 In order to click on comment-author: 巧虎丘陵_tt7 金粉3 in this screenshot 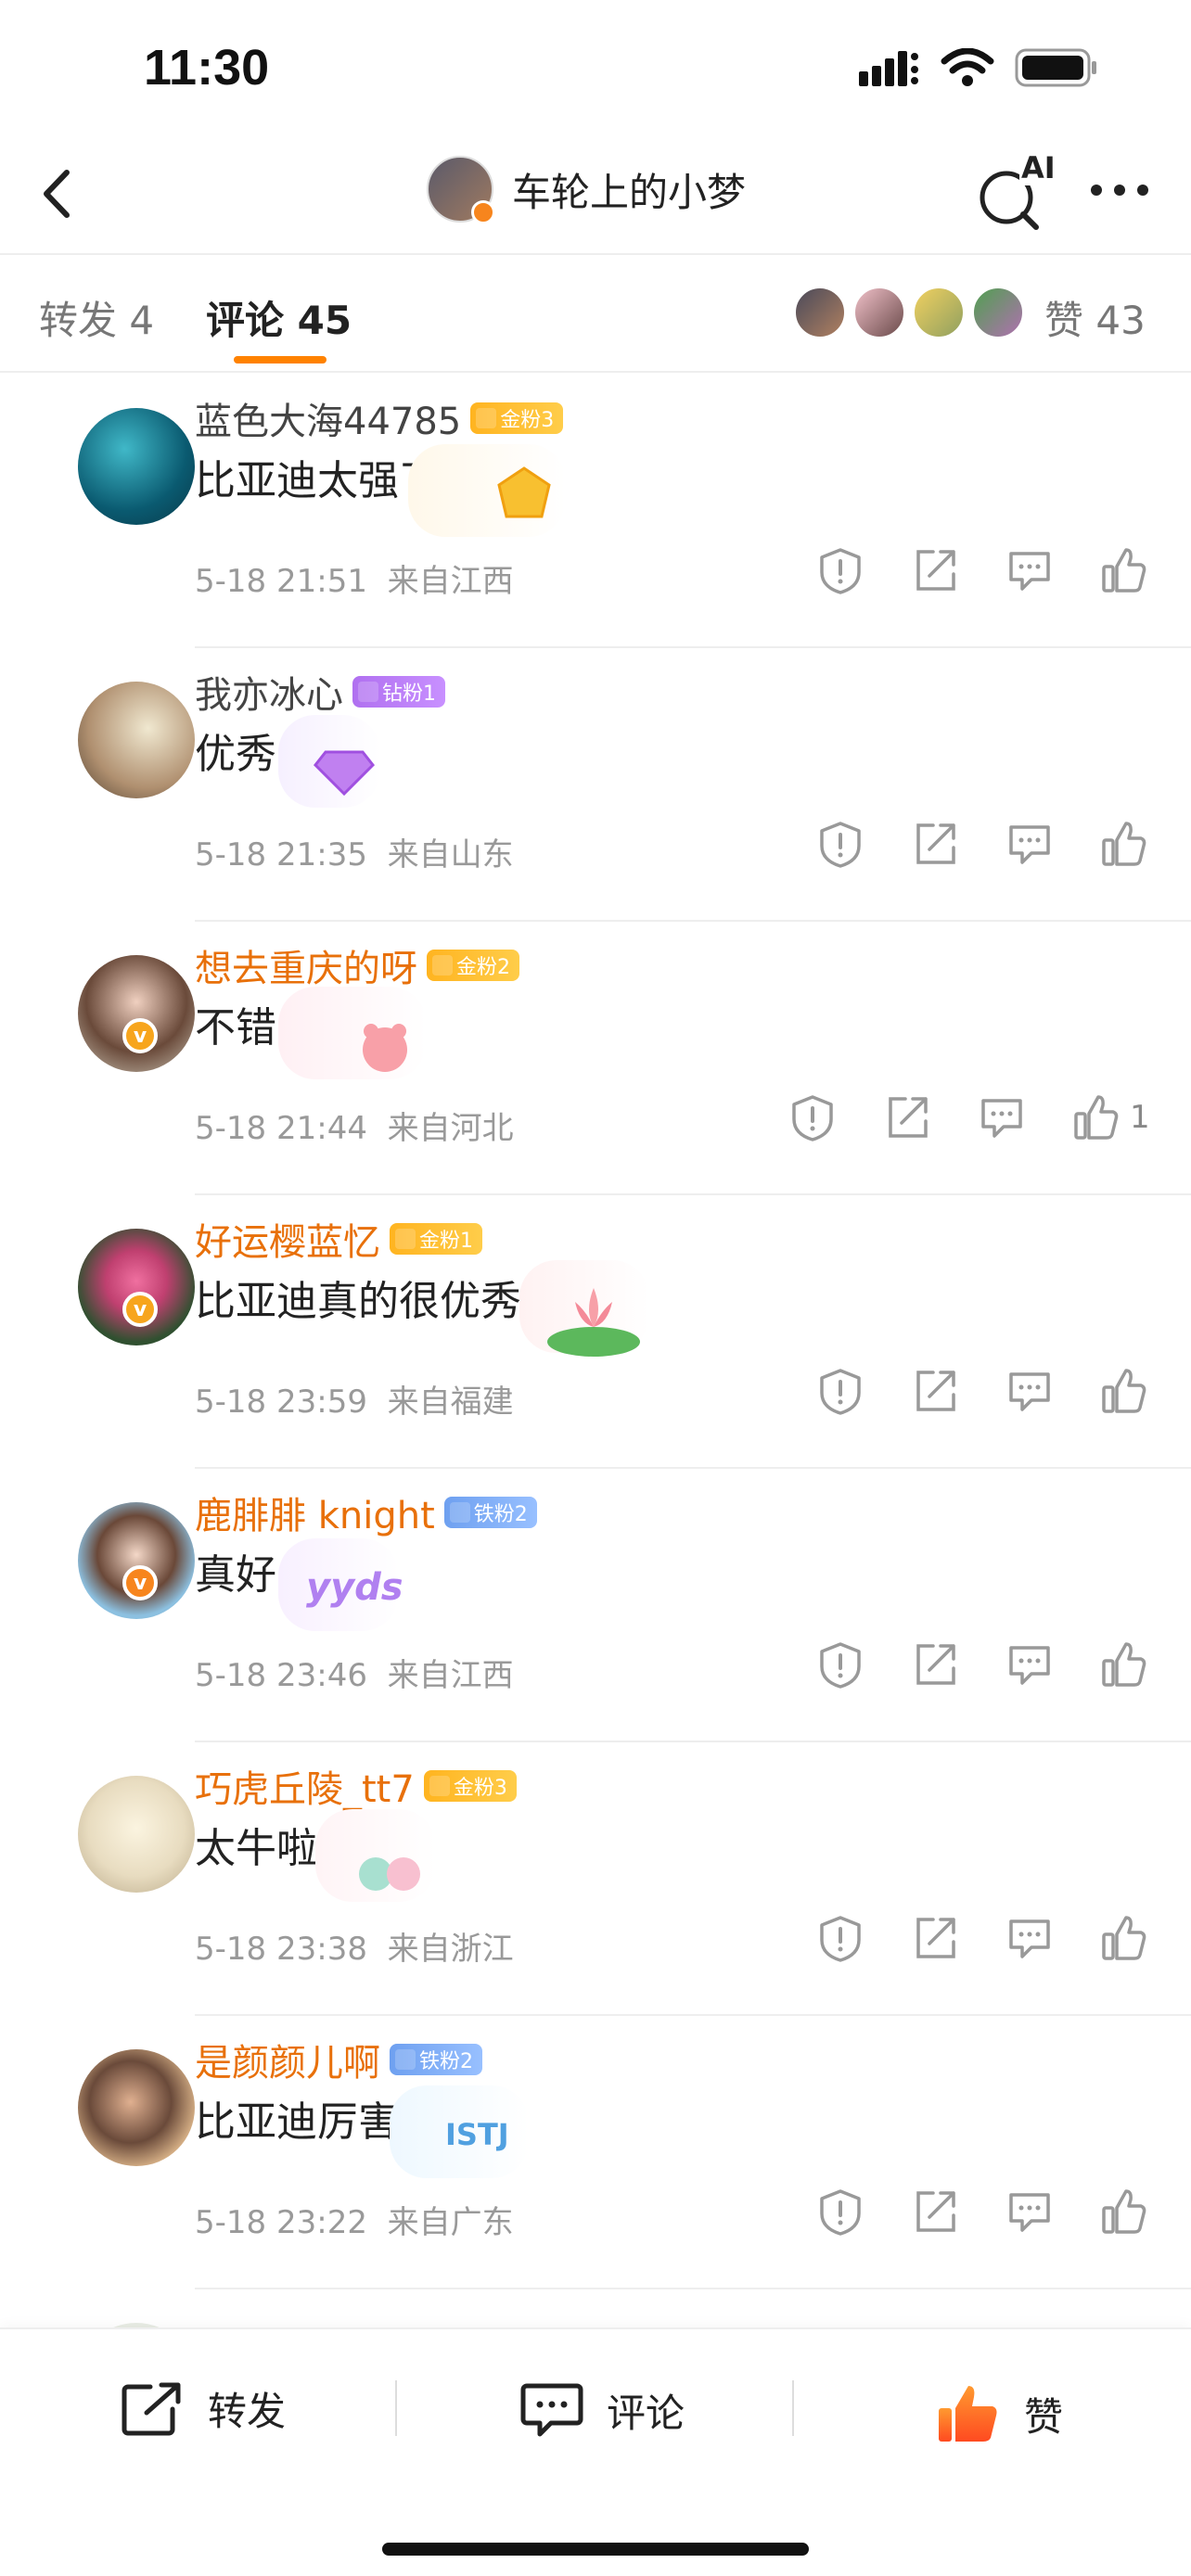, I will do `click(356, 1786)`.